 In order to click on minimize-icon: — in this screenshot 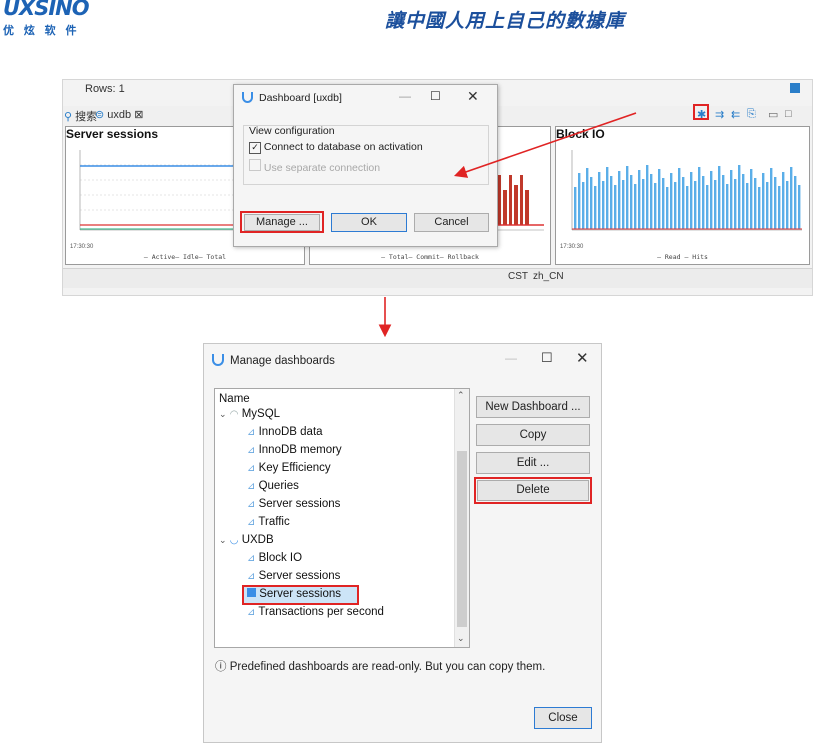, I will do `click(511, 358)`.